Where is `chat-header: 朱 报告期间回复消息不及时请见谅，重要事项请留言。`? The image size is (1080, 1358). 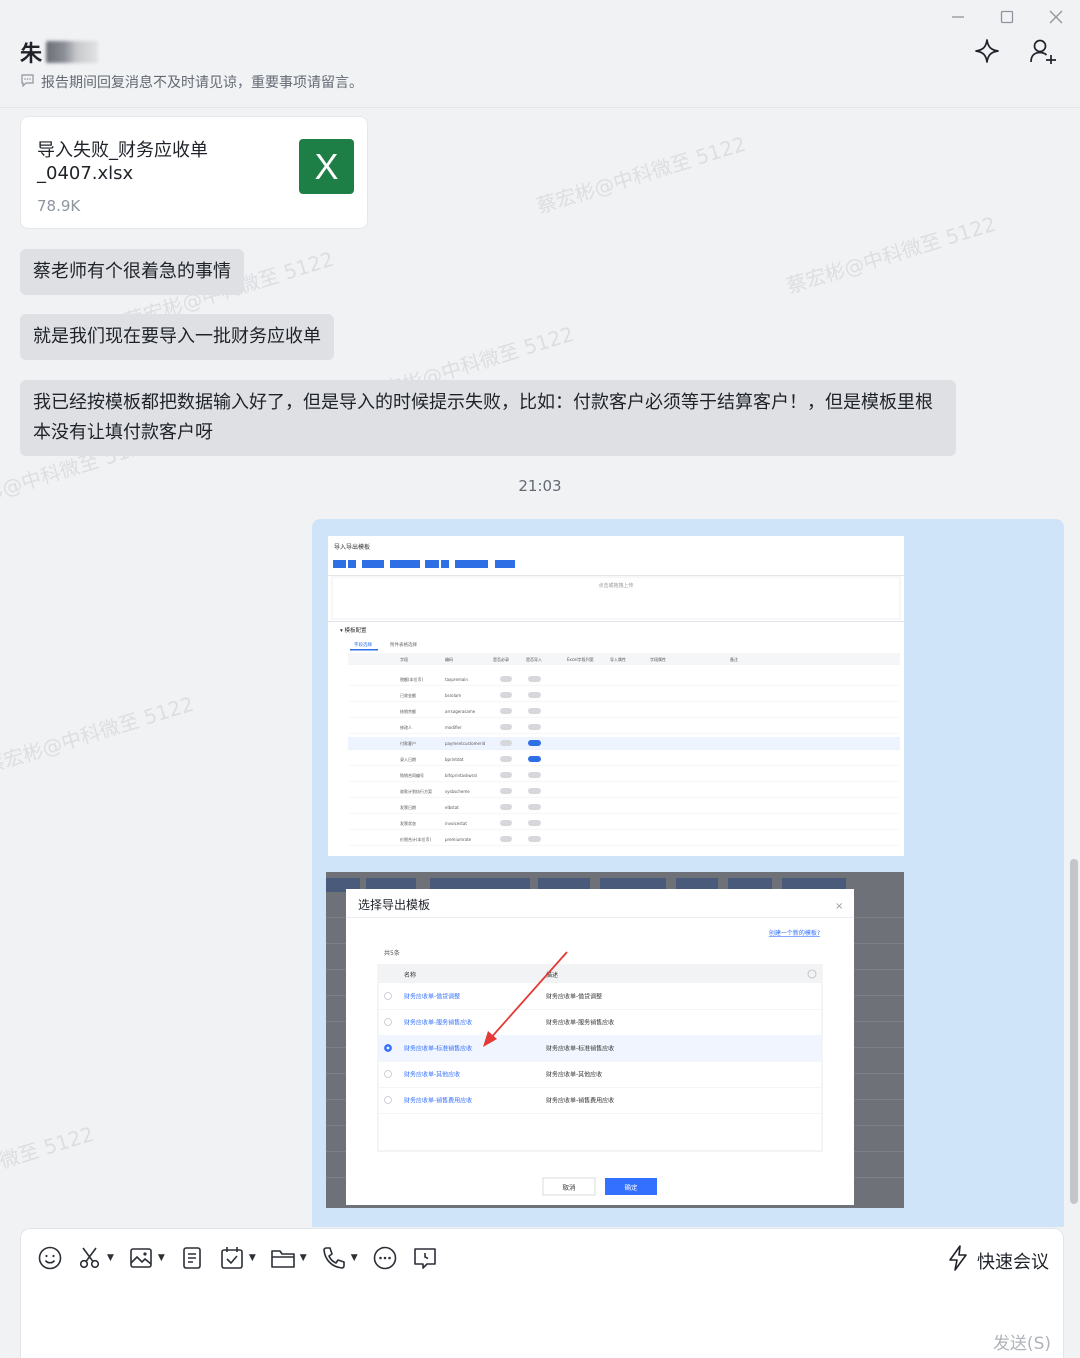
chat-header: 朱 报告期间回复消息不及时请见谅，重要事项请留言。 is located at coordinates (540, 54).